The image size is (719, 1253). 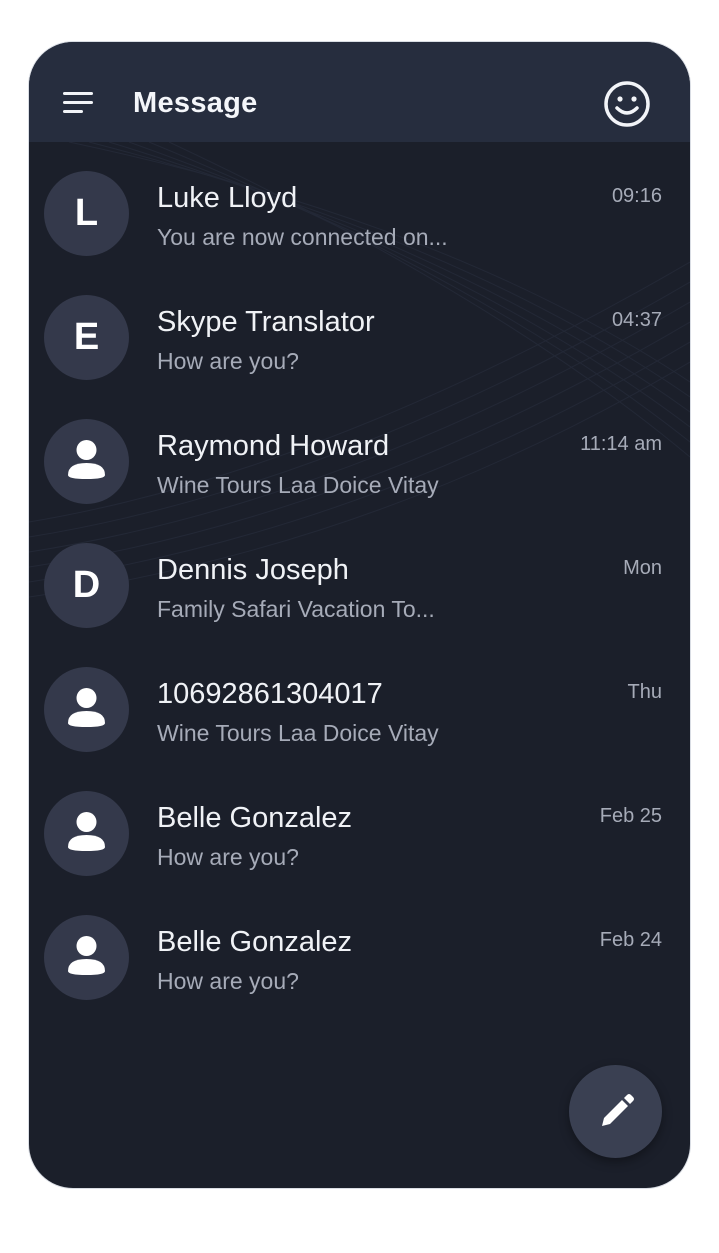 What do you see at coordinates (273, 446) in the screenshot?
I see `contact-name: Raymond Howard` at bounding box center [273, 446].